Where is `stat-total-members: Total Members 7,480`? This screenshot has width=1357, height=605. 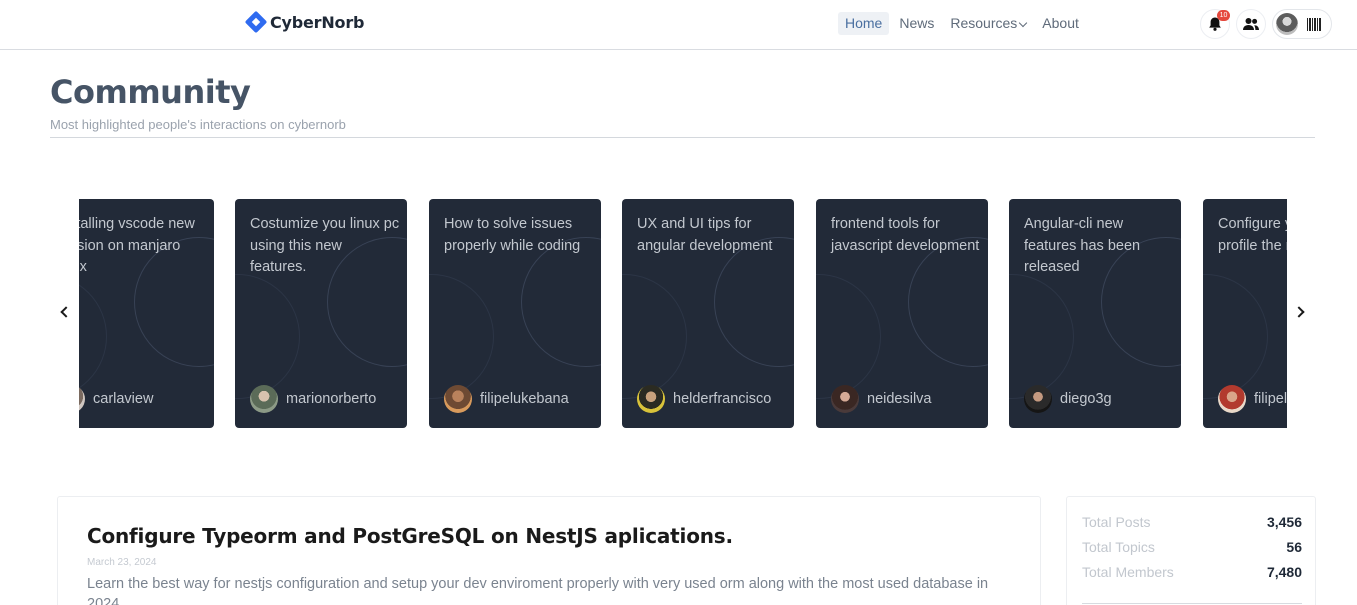
stat-total-members: Total Members 7,480 is located at coordinates (1192, 572).